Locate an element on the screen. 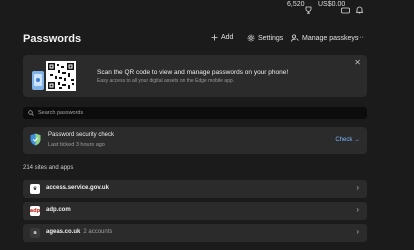  settings-button: Settings is located at coordinates (265, 38).